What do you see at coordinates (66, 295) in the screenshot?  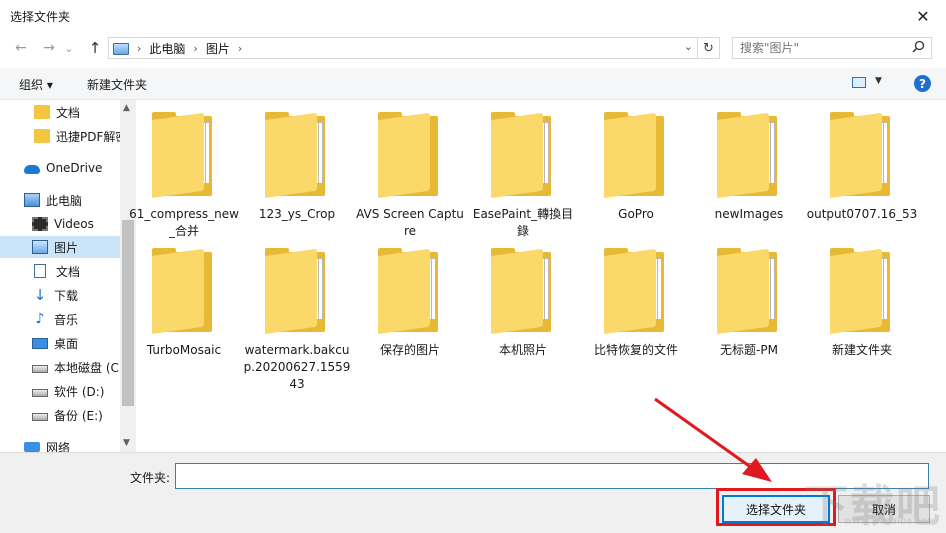 I see `sidebar-item-label: 下载` at bounding box center [66, 295].